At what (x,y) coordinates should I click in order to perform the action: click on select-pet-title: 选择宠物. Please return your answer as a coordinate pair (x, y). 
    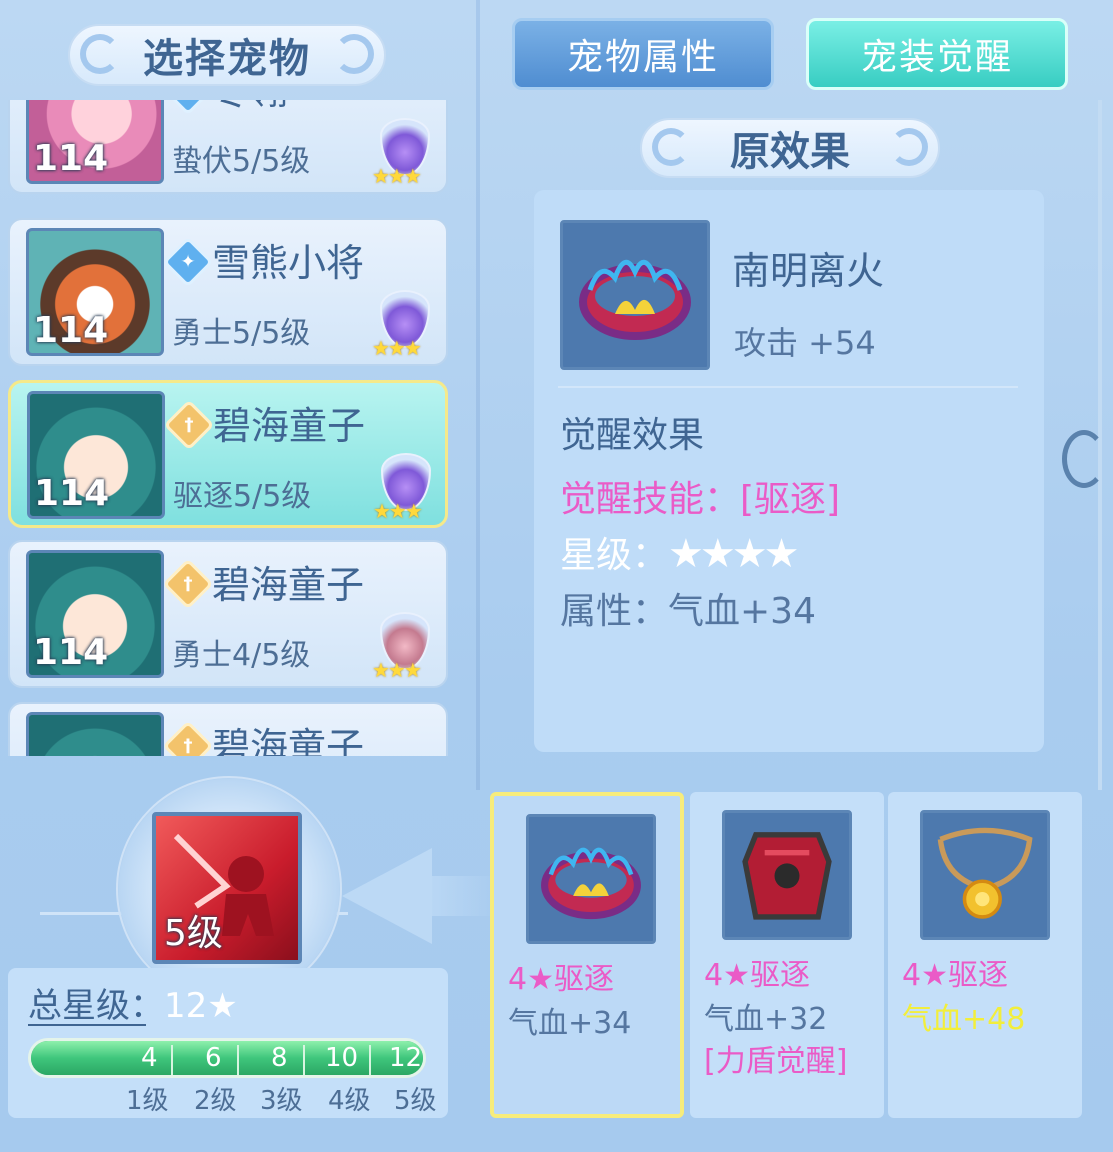
    Looking at the image, I should click on (227, 55).